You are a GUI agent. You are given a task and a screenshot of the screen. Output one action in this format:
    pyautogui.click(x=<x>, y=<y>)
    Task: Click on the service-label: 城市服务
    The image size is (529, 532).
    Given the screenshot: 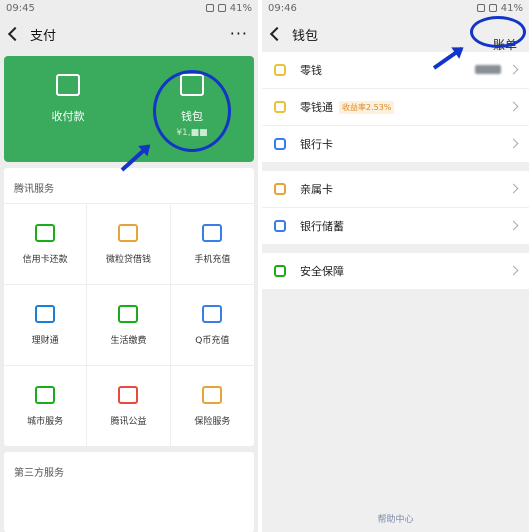 What is the action you would take?
    pyautogui.click(x=45, y=421)
    